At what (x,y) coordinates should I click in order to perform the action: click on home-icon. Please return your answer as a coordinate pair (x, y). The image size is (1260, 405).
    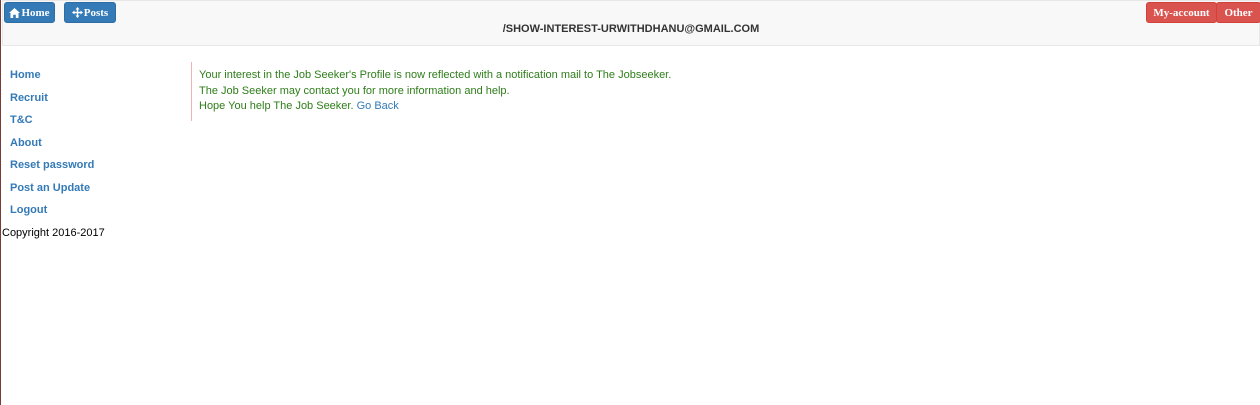
    Looking at the image, I should click on (15, 12).